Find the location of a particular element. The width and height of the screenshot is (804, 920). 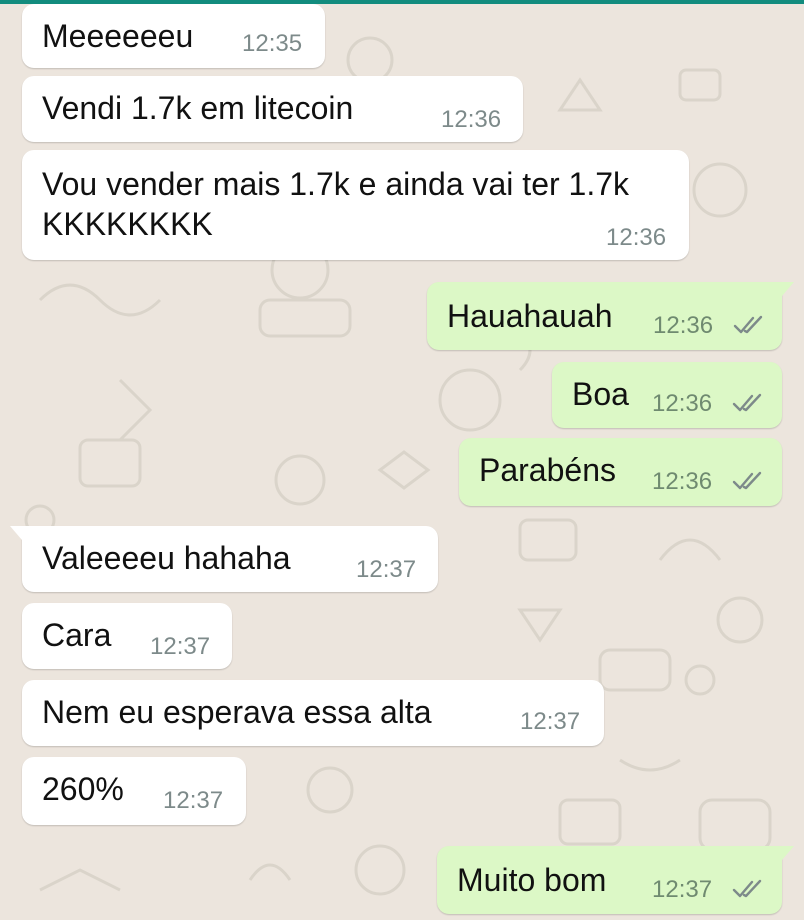

incoming-message-bubble: Meeeeeeu 12:35 is located at coordinates (173, 36).